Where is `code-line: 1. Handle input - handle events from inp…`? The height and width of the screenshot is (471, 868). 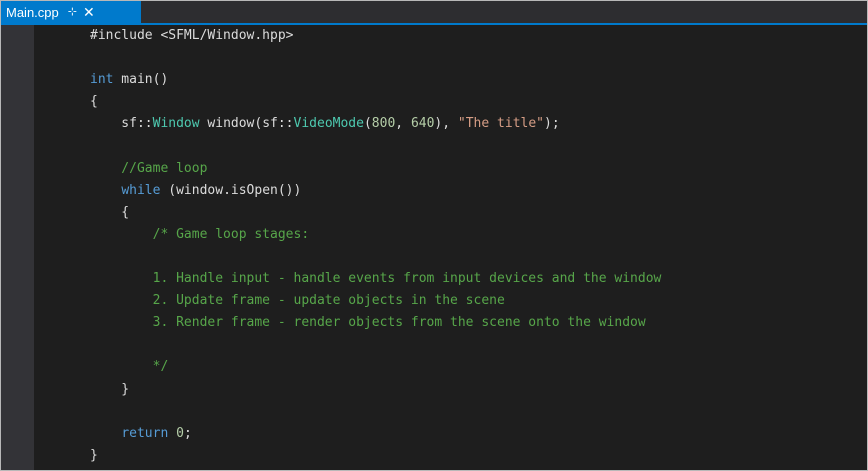 code-line: 1. Handle input - handle events from inp… is located at coordinates (376, 279).